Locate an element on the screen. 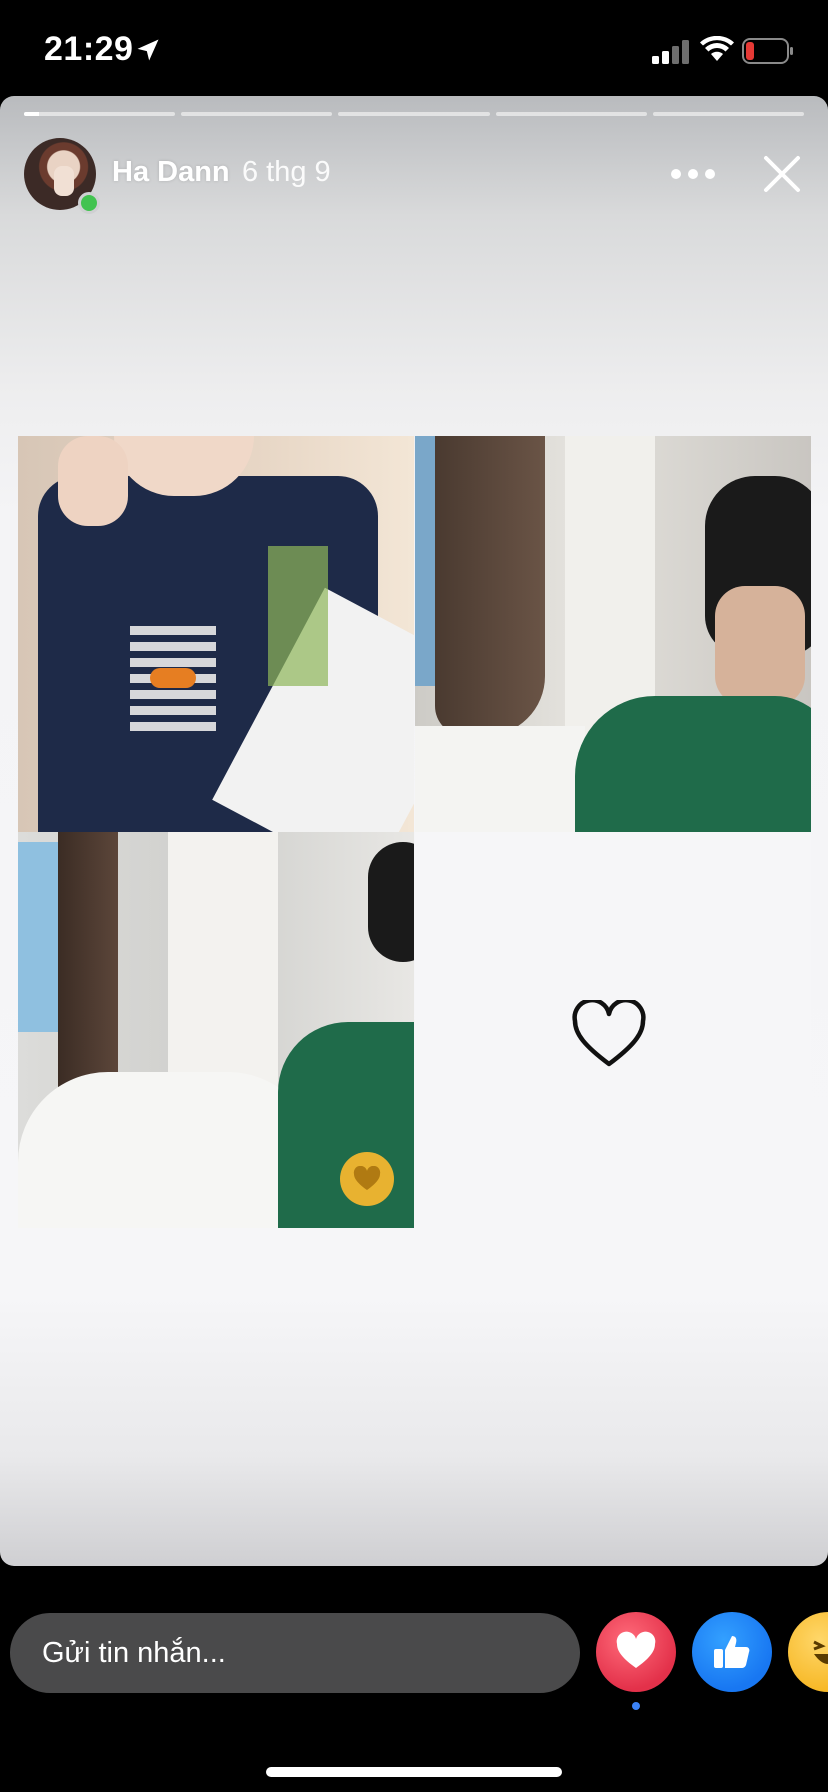 This screenshot has width=828, height=1792. haha-reaction-button is located at coordinates (808, 1652).